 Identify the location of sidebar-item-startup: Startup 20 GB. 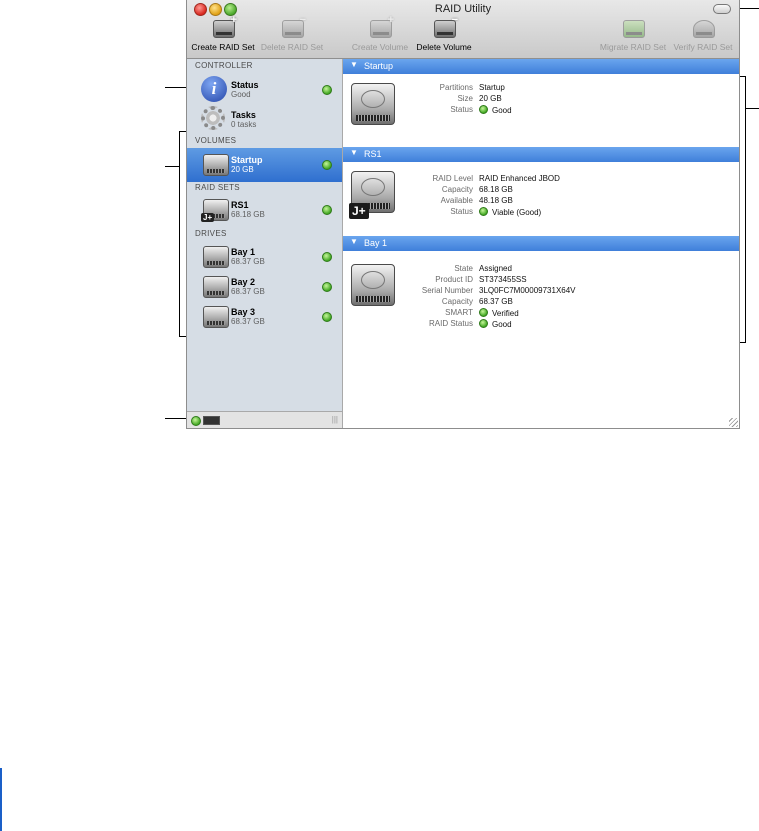
(264, 165).